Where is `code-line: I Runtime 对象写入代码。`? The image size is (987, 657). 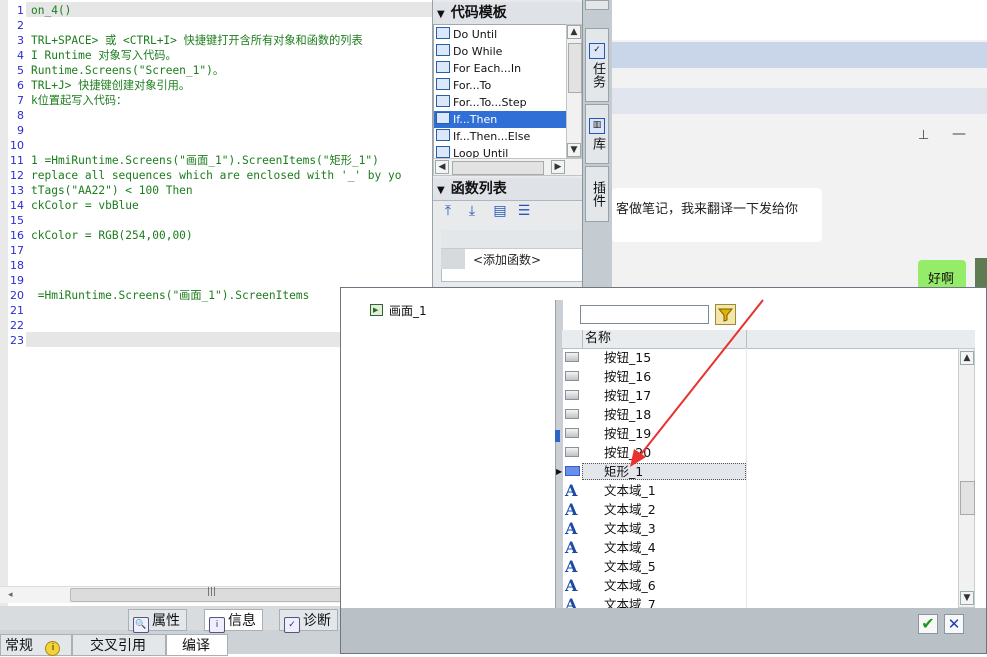 code-line: I Runtime 对象写入代码。 is located at coordinates (104, 55).